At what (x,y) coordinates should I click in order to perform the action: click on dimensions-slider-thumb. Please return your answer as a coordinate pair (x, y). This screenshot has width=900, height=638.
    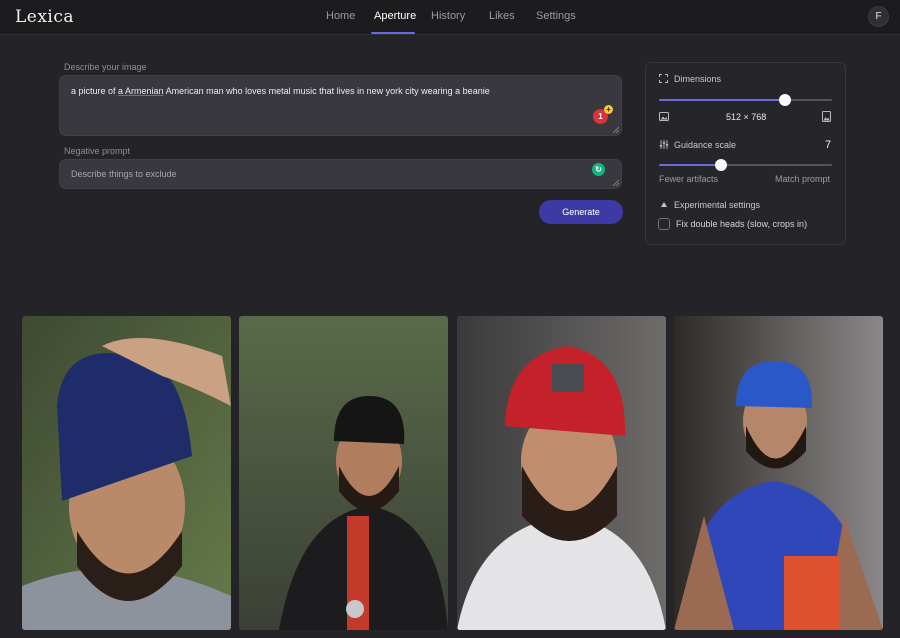
    Looking at the image, I should click on (785, 100).